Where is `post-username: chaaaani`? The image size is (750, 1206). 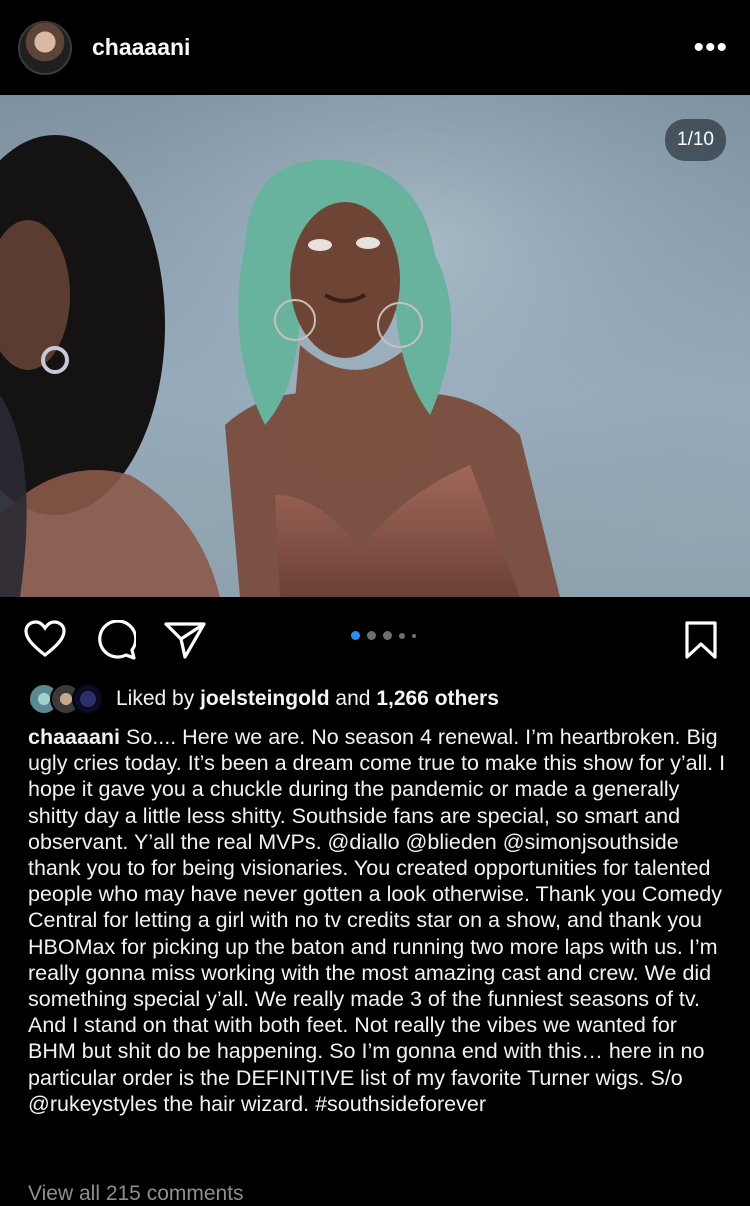
post-username: chaaaani is located at coordinates (392, 47).